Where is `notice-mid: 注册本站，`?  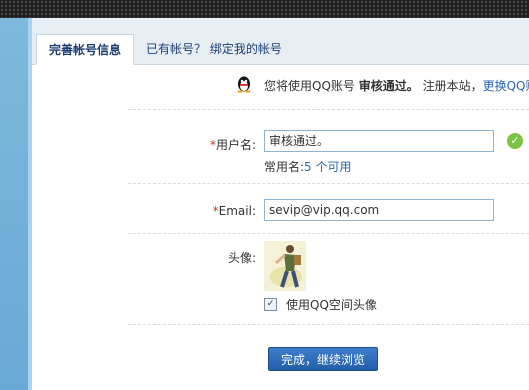 notice-mid: 注册本站， is located at coordinates (452, 86).